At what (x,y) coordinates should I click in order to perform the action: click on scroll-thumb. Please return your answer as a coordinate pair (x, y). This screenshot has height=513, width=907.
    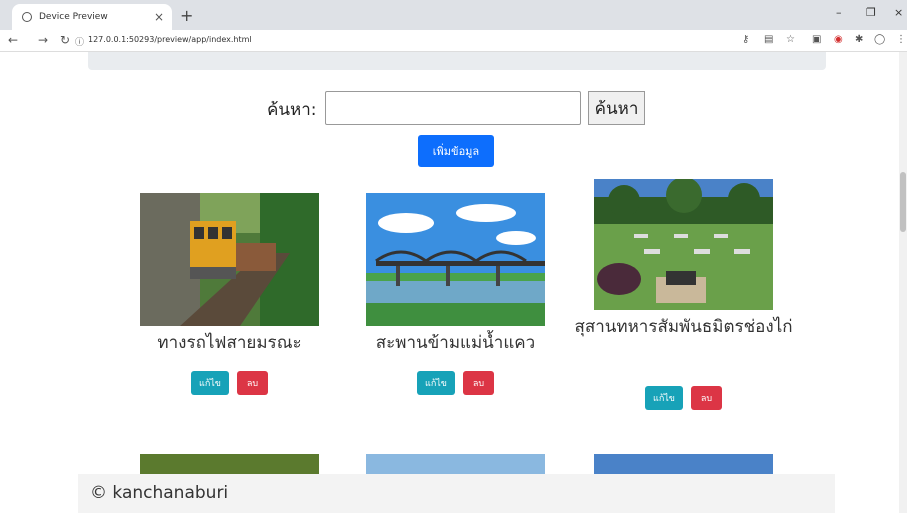
    Looking at the image, I should click on (903, 202).